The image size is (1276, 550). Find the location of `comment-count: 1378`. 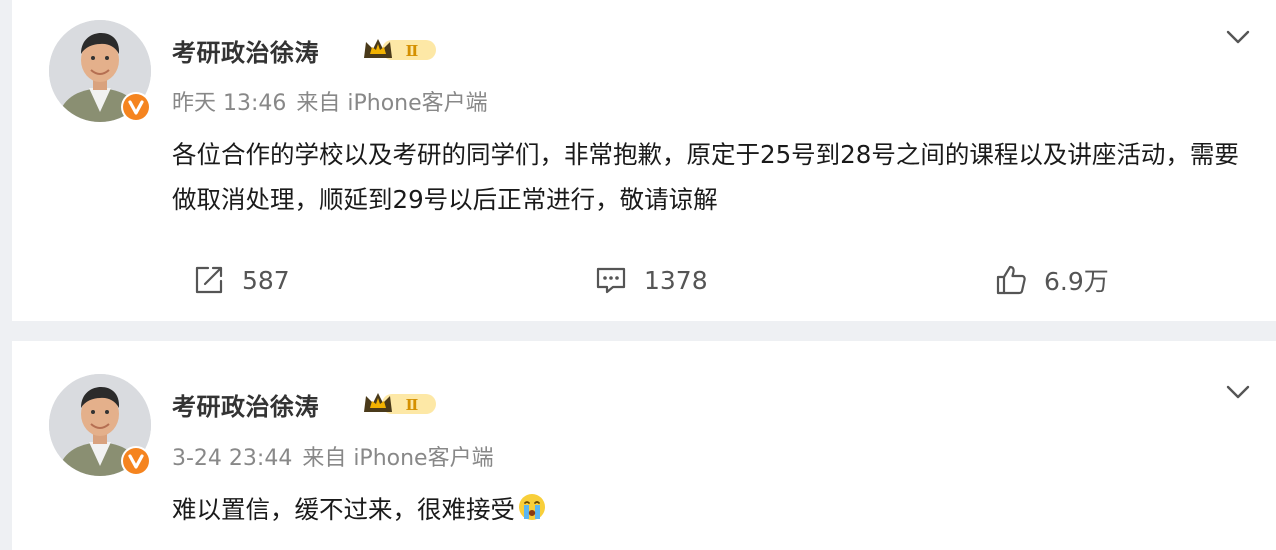

comment-count: 1378 is located at coordinates (676, 280).